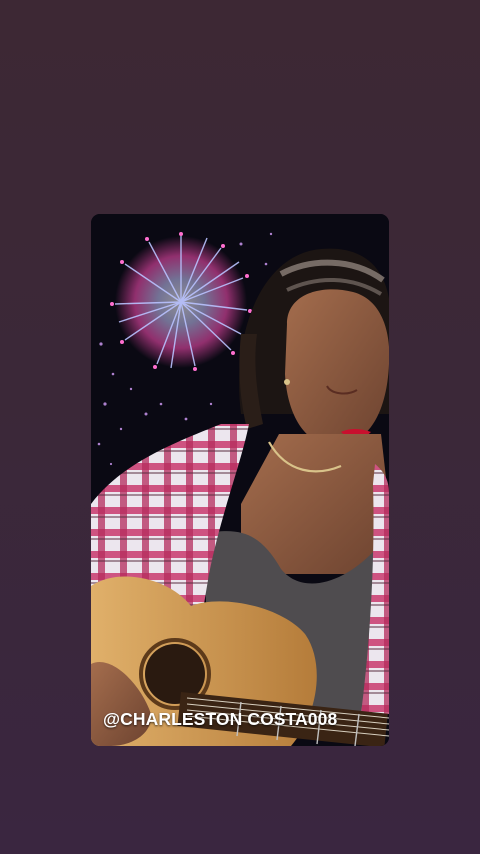 This screenshot has width=480, height=854. What do you see at coordinates (287, 382) in the screenshot?
I see `earring` at bounding box center [287, 382].